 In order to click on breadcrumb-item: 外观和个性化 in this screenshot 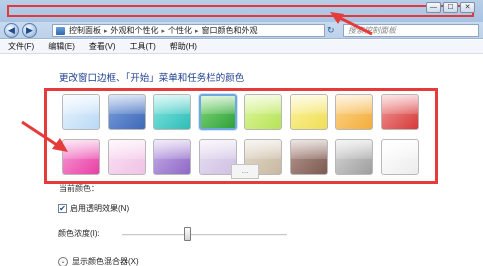, I will do `click(135, 30)`.